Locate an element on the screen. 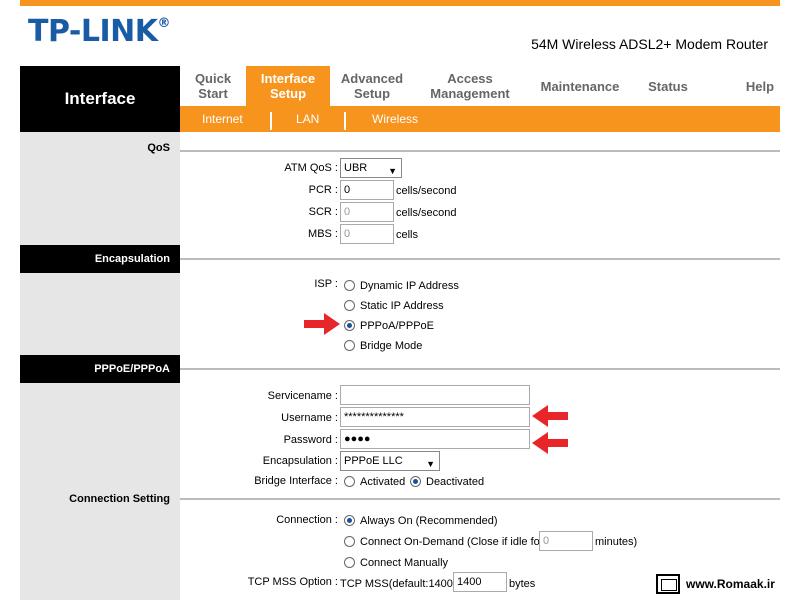  bridge-activated-radio is located at coordinates (349, 481).